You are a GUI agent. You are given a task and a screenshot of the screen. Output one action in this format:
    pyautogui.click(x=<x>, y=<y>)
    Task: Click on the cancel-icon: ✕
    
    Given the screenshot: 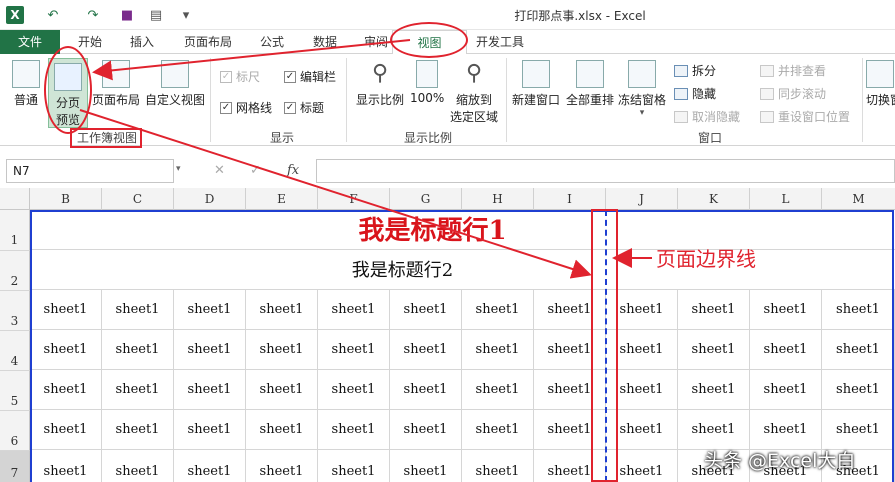 What is the action you would take?
    pyautogui.click(x=219, y=170)
    